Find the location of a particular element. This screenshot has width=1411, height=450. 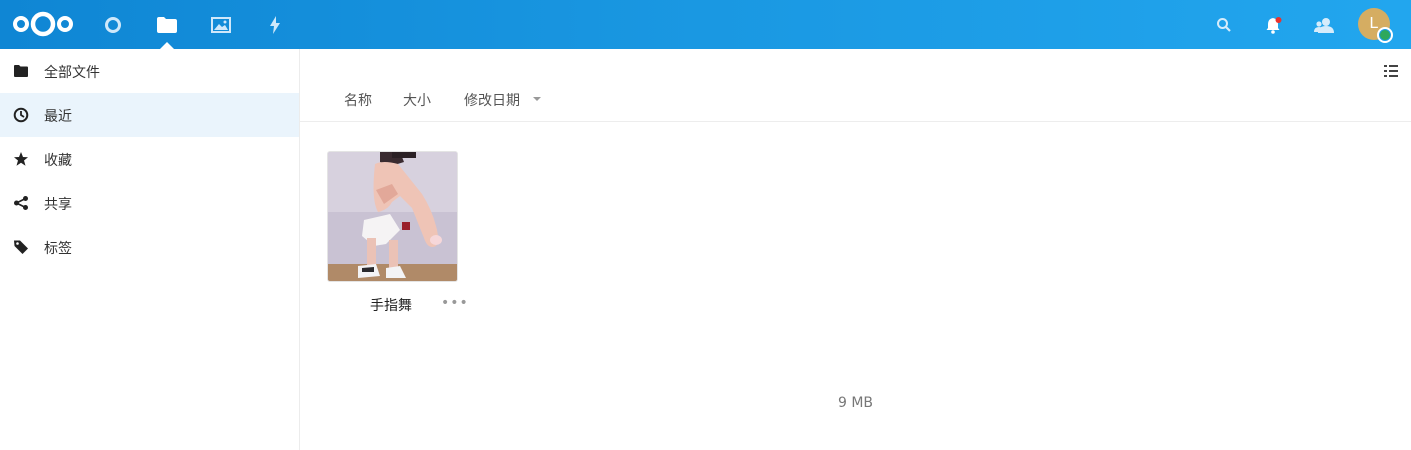

clock-icon is located at coordinates (21, 115).